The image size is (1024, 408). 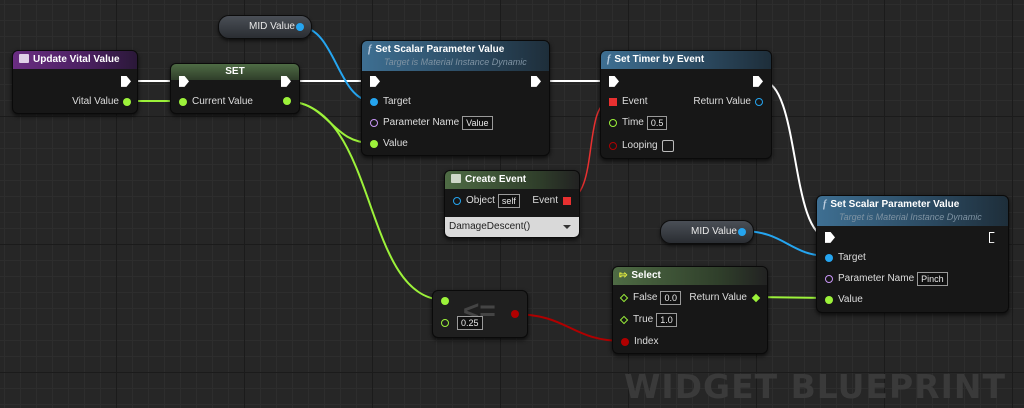 What do you see at coordinates (666, 320) in the screenshot?
I see `true-input: 1.0` at bounding box center [666, 320].